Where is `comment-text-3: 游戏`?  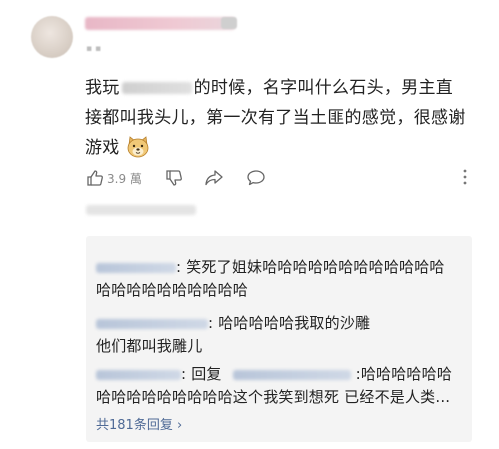
comment-text-3: 游戏 is located at coordinates (102, 148).